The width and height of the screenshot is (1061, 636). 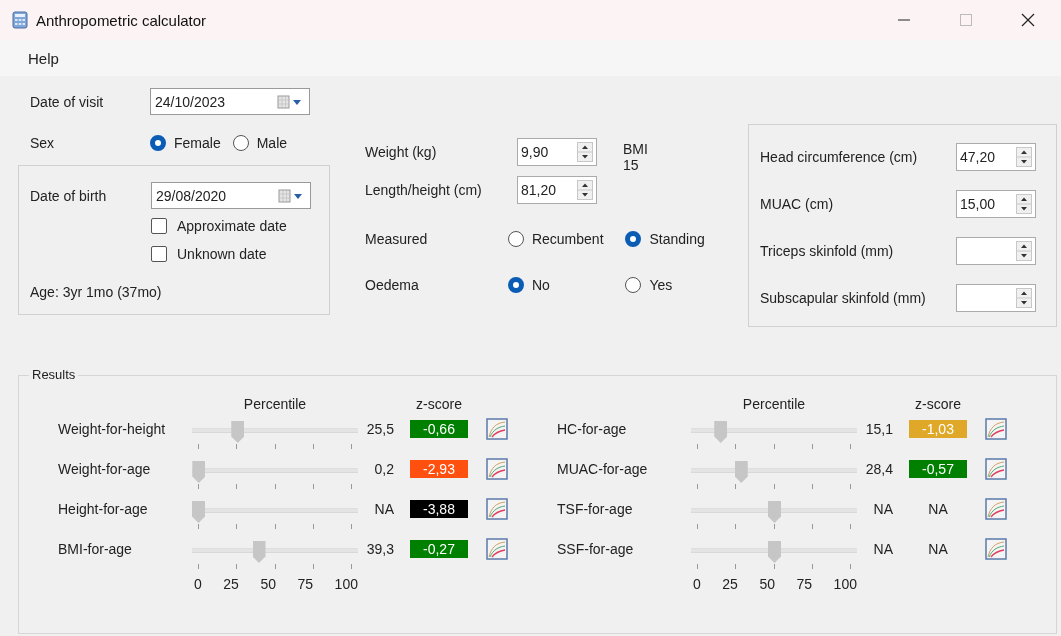 I want to click on radio-button: Male, so click(x=260, y=143).